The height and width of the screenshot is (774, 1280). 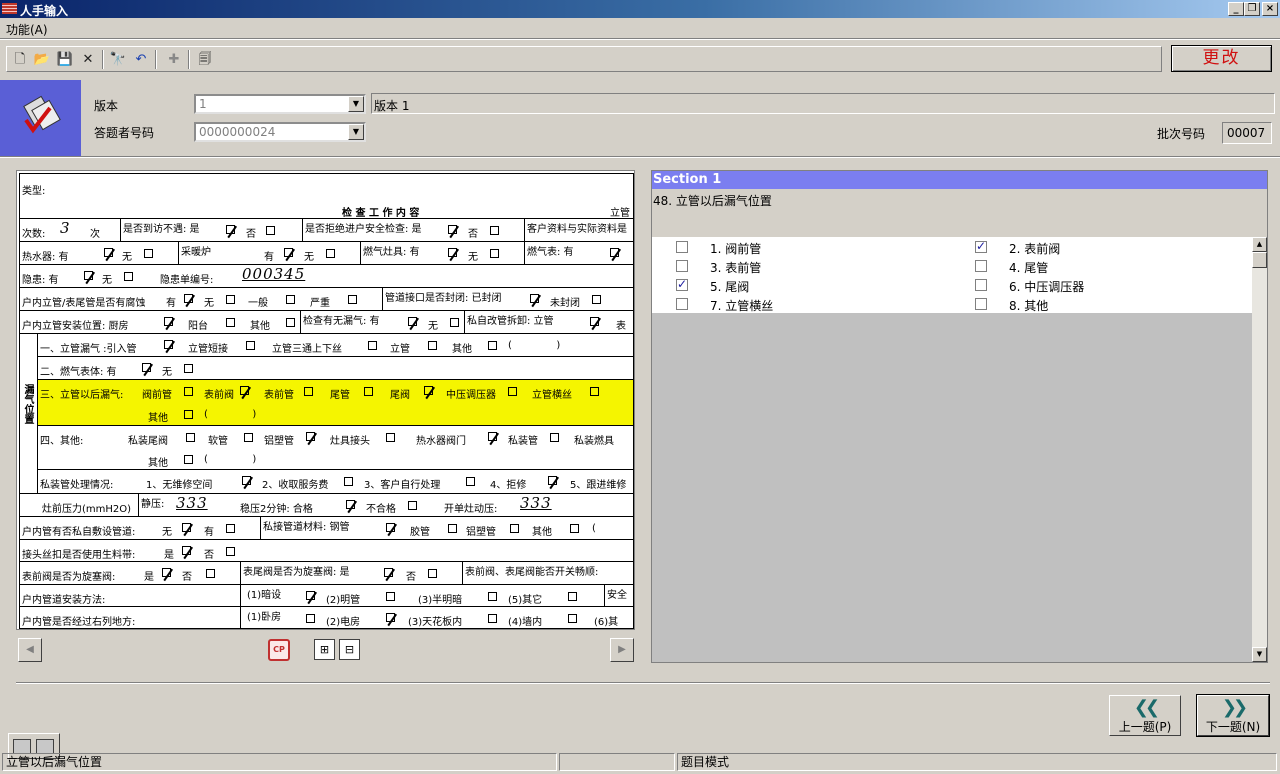 What do you see at coordinates (525, 600) in the screenshot?
I see `form-text: (5)其它` at bounding box center [525, 600].